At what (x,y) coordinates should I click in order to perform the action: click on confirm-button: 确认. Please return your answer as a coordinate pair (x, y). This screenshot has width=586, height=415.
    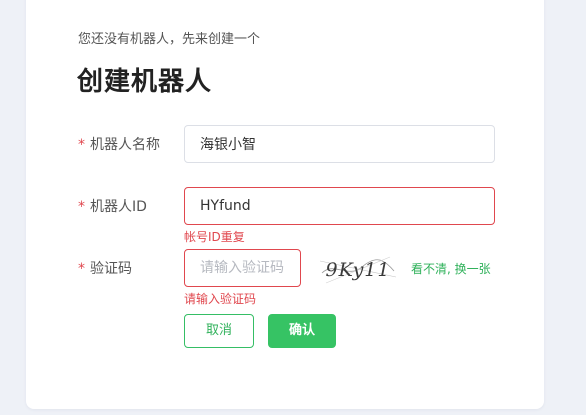
    Looking at the image, I should click on (302, 331).